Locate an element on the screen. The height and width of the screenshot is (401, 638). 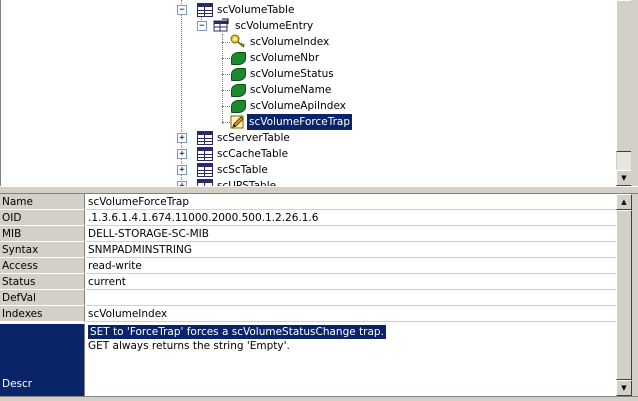
writable-pencil-icon is located at coordinates (237, 122).